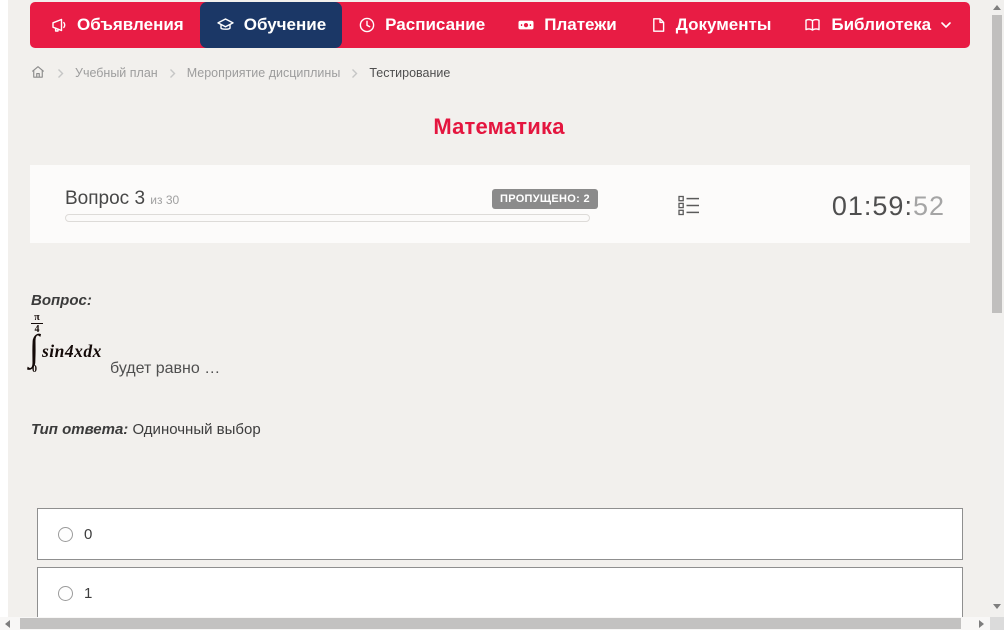 The width and height of the screenshot is (1004, 630). I want to click on banknote-icon, so click(526, 25).